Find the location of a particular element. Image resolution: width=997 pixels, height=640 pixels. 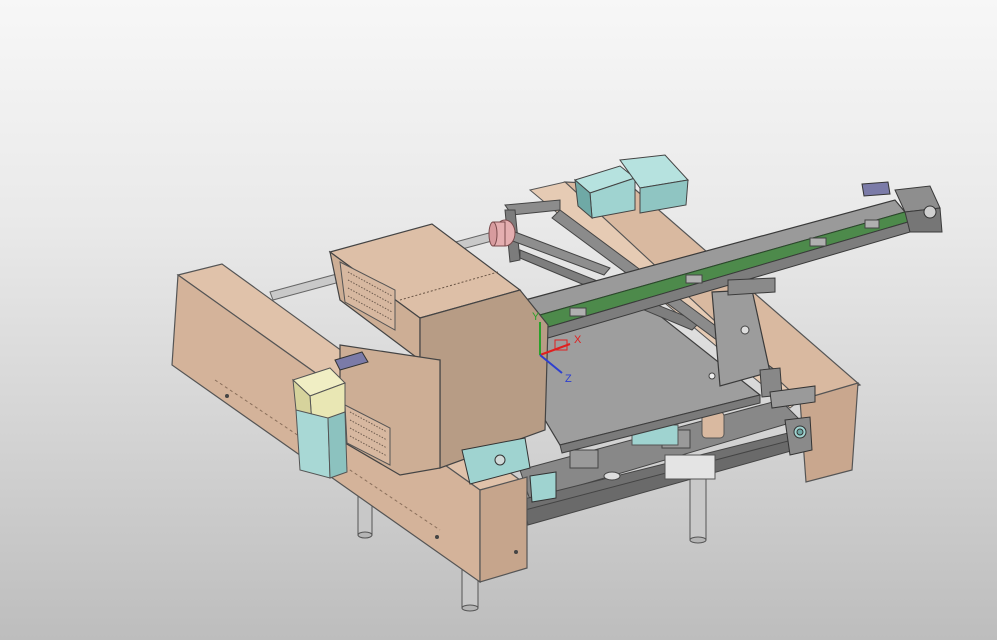

print-head-housing is located at coordinates (438, 349).